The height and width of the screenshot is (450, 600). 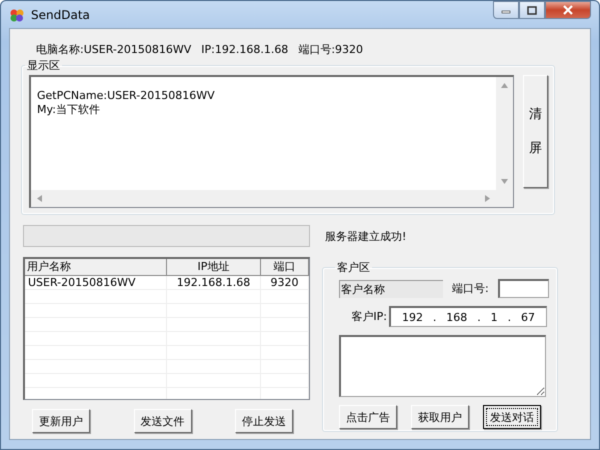 I want to click on action-button: 更新用户, so click(x=61, y=421).